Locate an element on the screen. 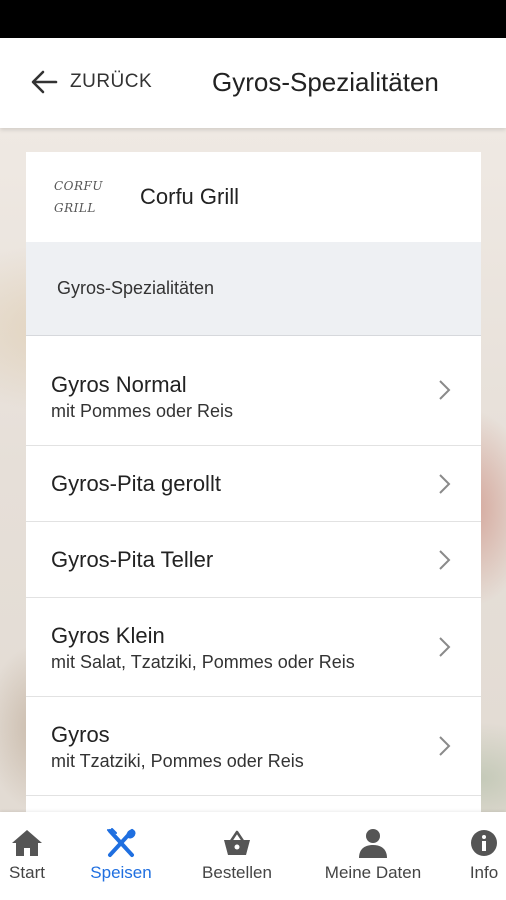 Image resolution: width=506 pixels, height=900 pixels. nav-bestellen: Bestellen is located at coordinates (237, 855).